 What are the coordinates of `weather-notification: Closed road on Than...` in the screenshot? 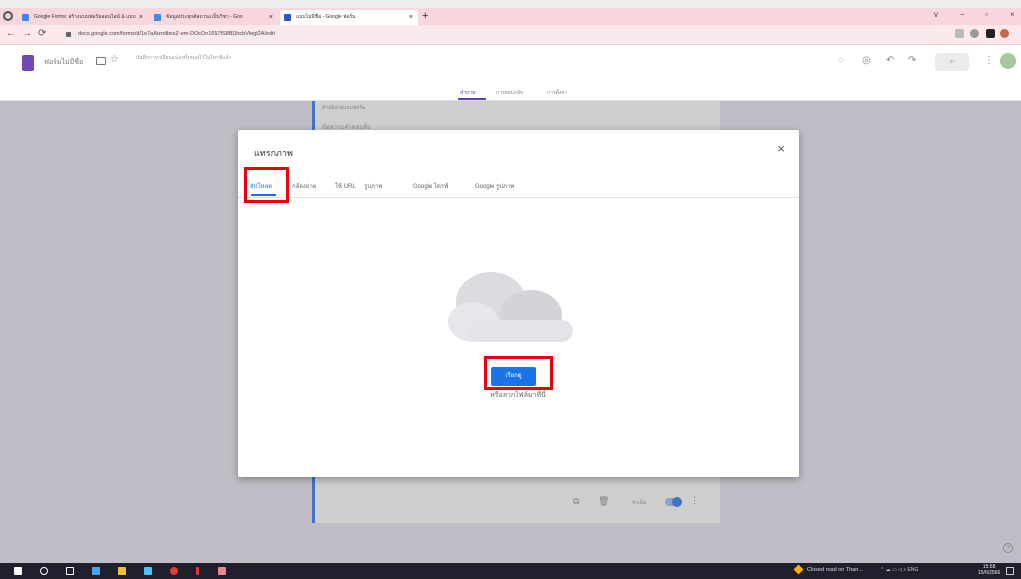 It's located at (828, 569).